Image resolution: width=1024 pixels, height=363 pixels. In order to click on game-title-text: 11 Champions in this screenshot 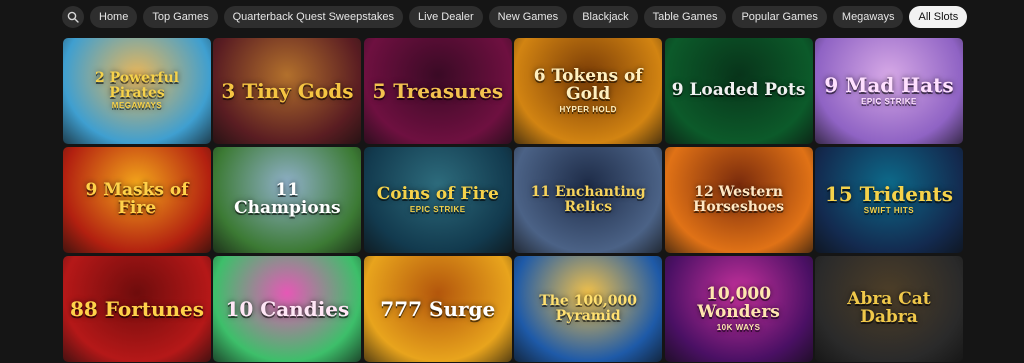, I will do `click(287, 199)`.